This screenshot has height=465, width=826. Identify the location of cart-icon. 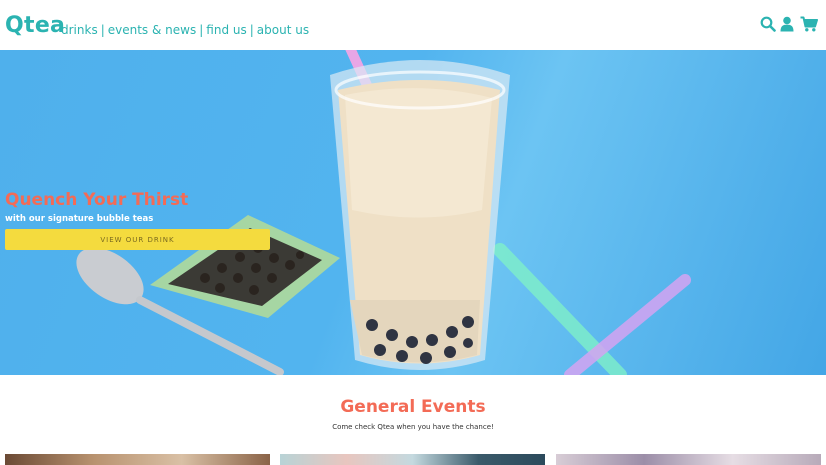
(809, 24).